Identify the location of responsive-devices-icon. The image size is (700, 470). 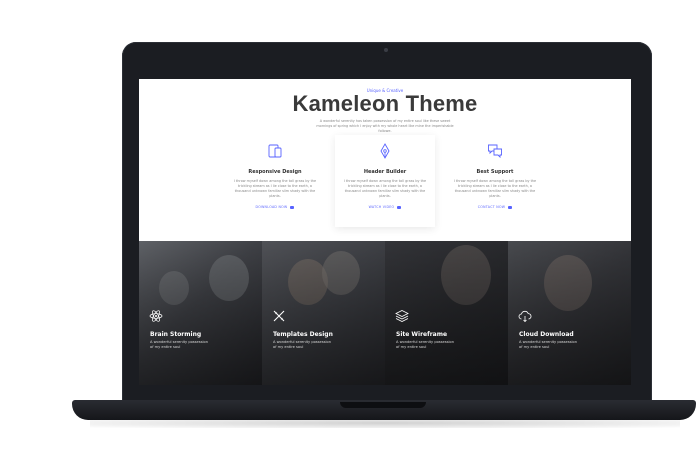
(275, 151).